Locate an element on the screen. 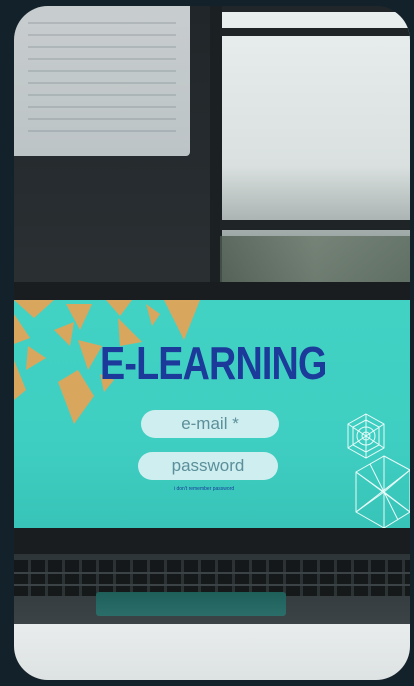 Image resolution: width=414 pixels, height=686 pixels. trackpad is located at coordinates (191, 604).